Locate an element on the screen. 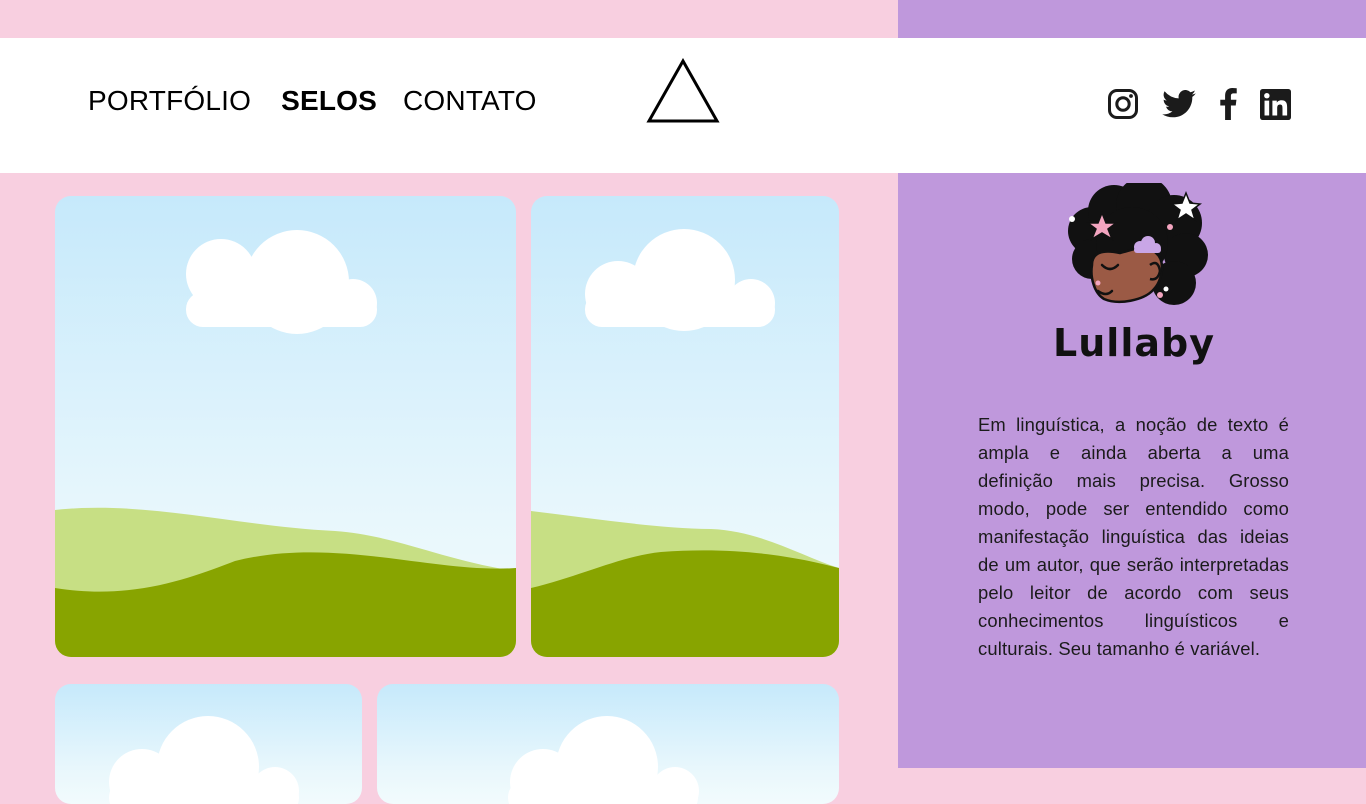 Image resolution: width=1366 pixels, height=804 pixels. brand-name: Lullaby is located at coordinates (1134, 343).